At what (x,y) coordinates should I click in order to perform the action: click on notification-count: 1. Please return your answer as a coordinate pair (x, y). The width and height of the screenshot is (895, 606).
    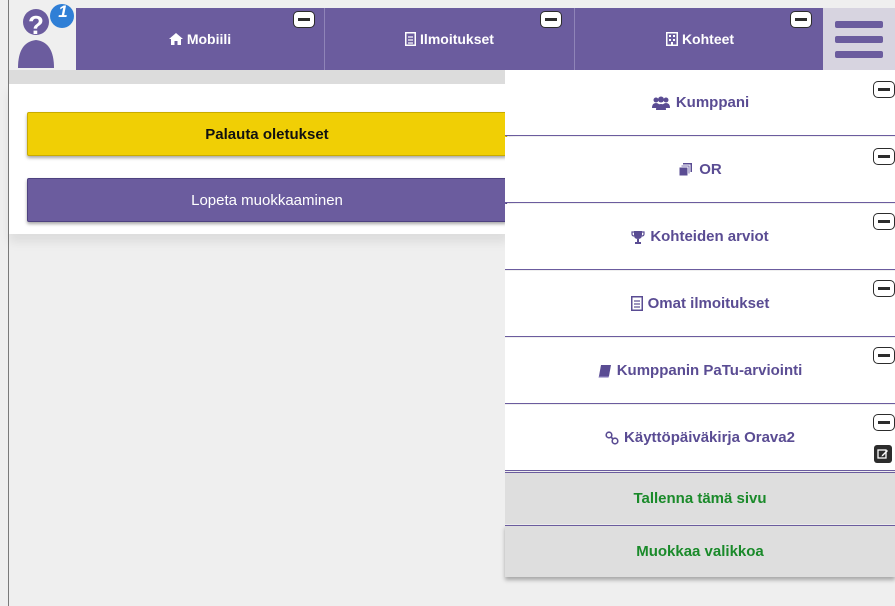
    Looking at the image, I should click on (63, 11).